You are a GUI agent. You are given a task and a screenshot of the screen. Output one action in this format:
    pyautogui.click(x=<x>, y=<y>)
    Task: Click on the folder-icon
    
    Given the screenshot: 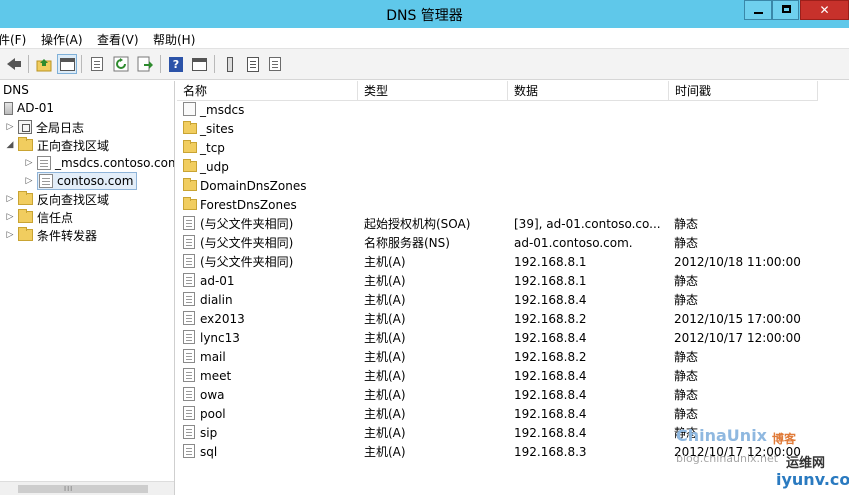 What is the action you would take?
    pyautogui.click(x=25, y=144)
    